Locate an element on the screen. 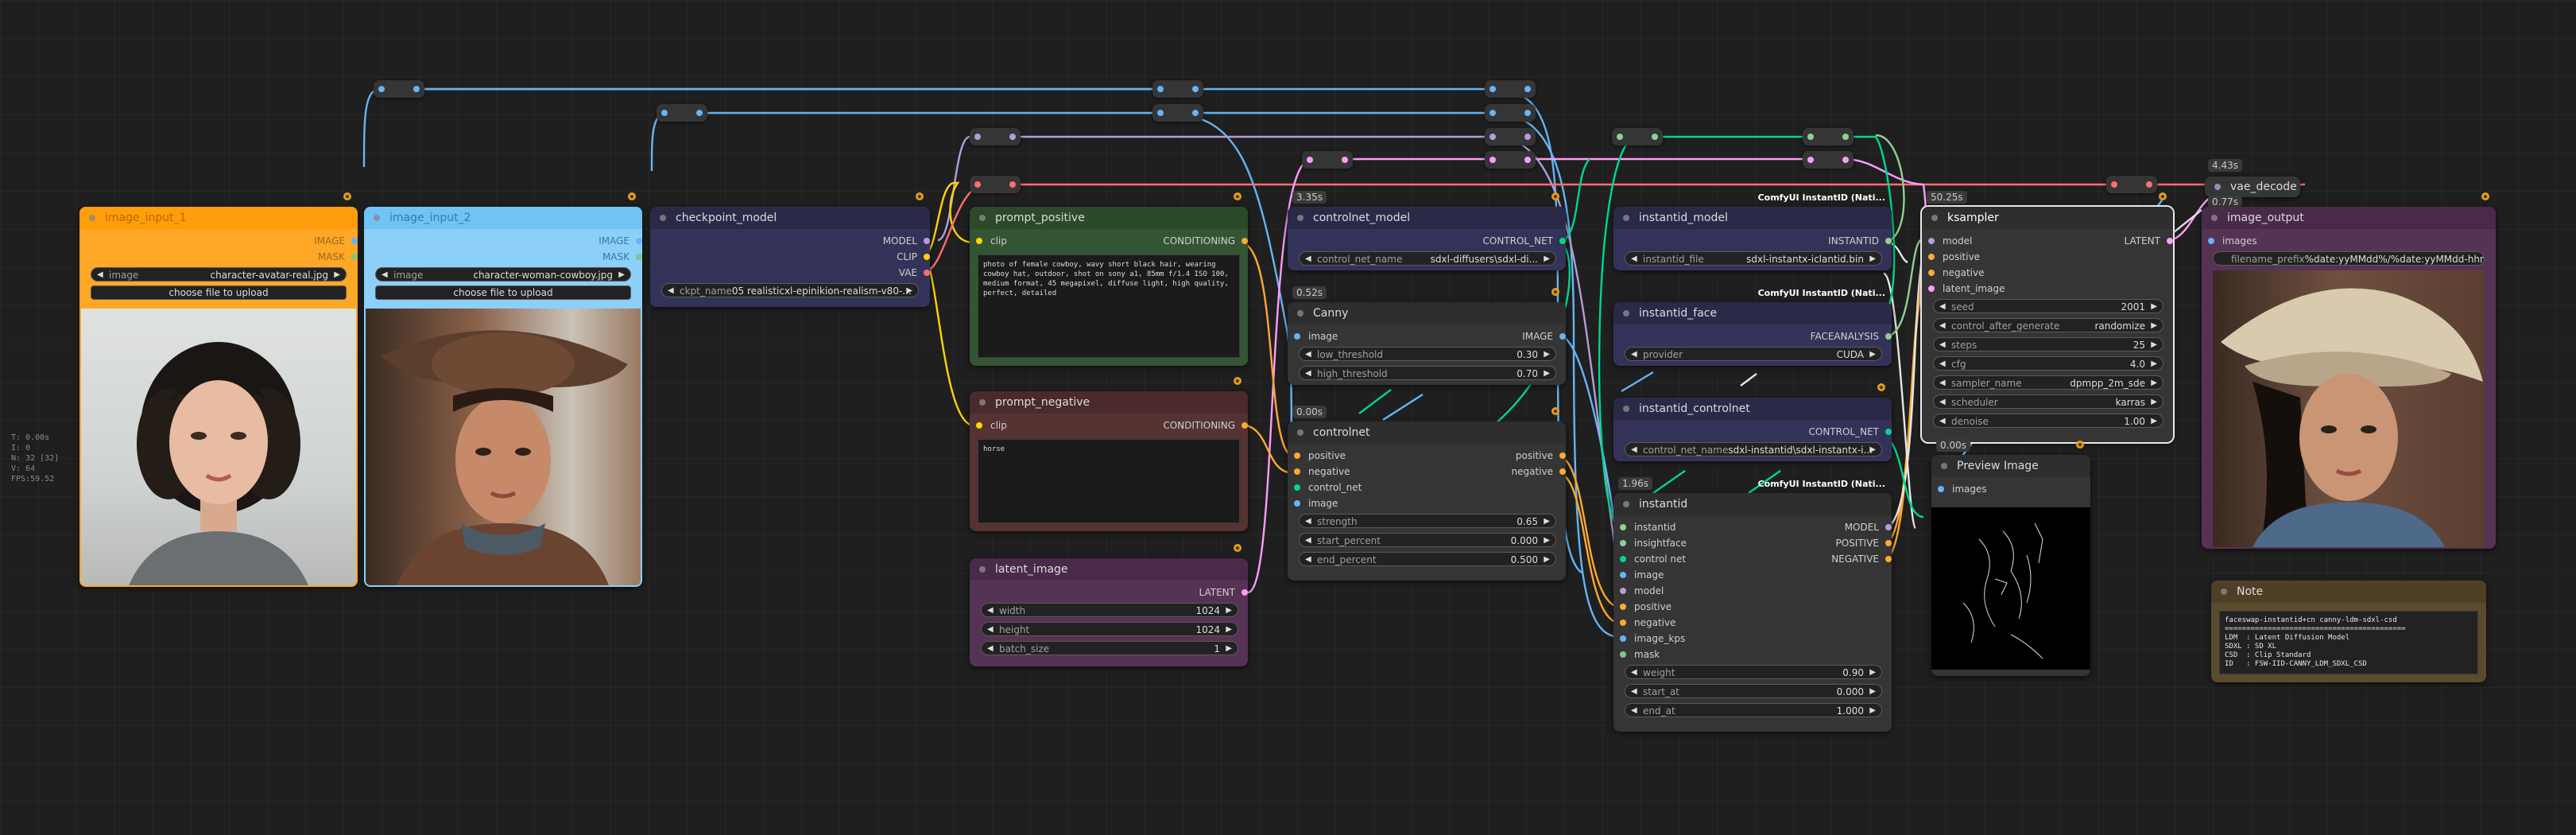 This screenshot has height=835, width=2576. node-vae-decode: 4.43s 0.77s vae_decode is located at coordinates (2252, 183).